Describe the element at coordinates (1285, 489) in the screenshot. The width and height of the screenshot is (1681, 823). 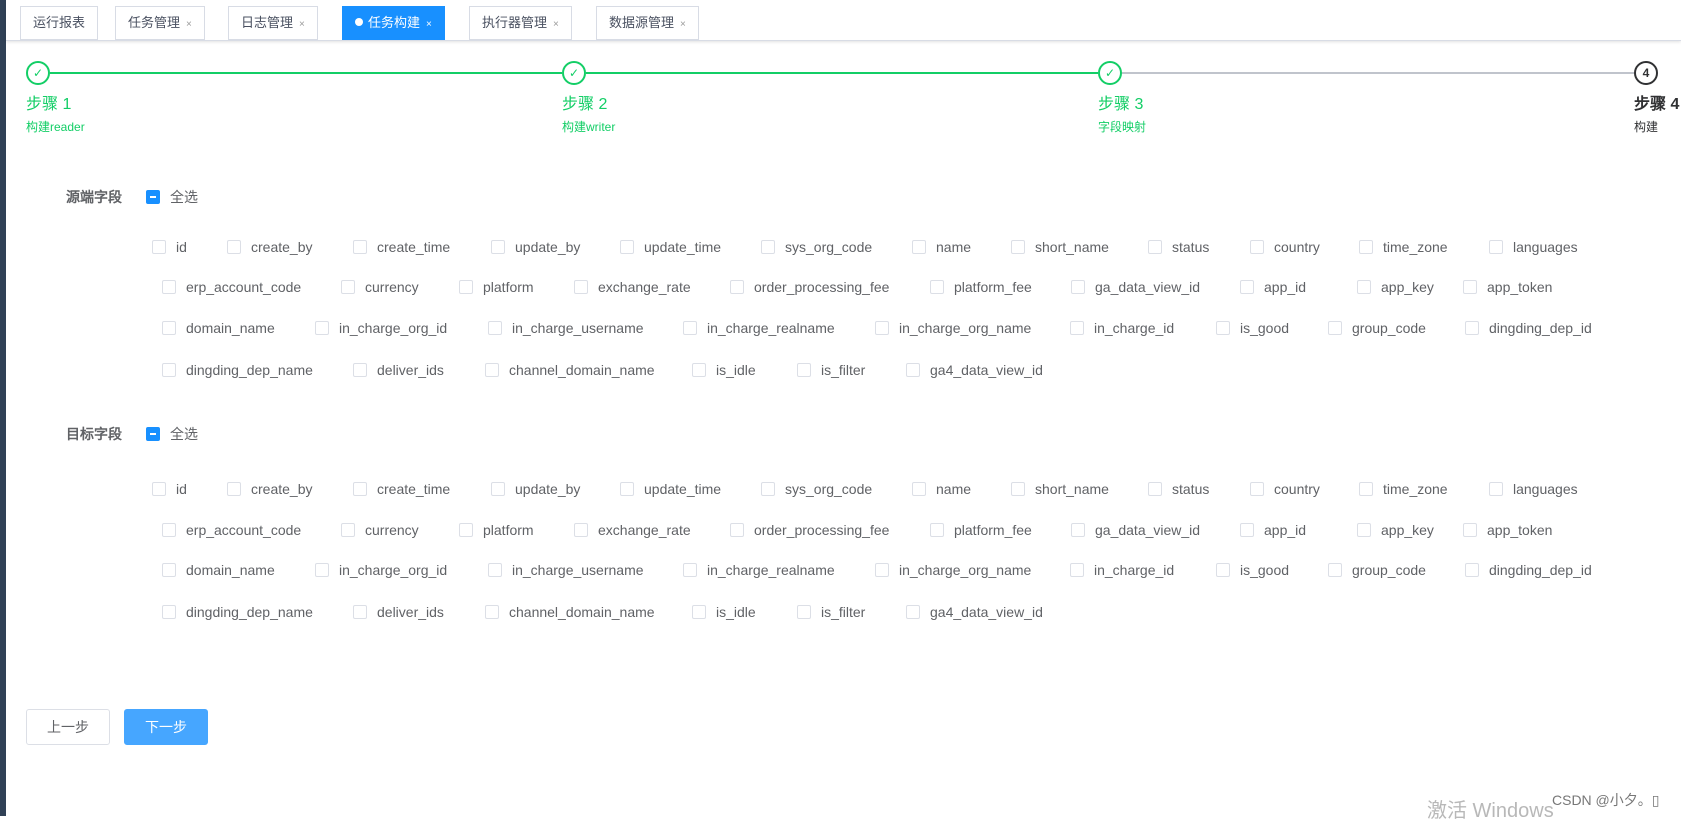
I see `field-checkbox-country: country` at that location.